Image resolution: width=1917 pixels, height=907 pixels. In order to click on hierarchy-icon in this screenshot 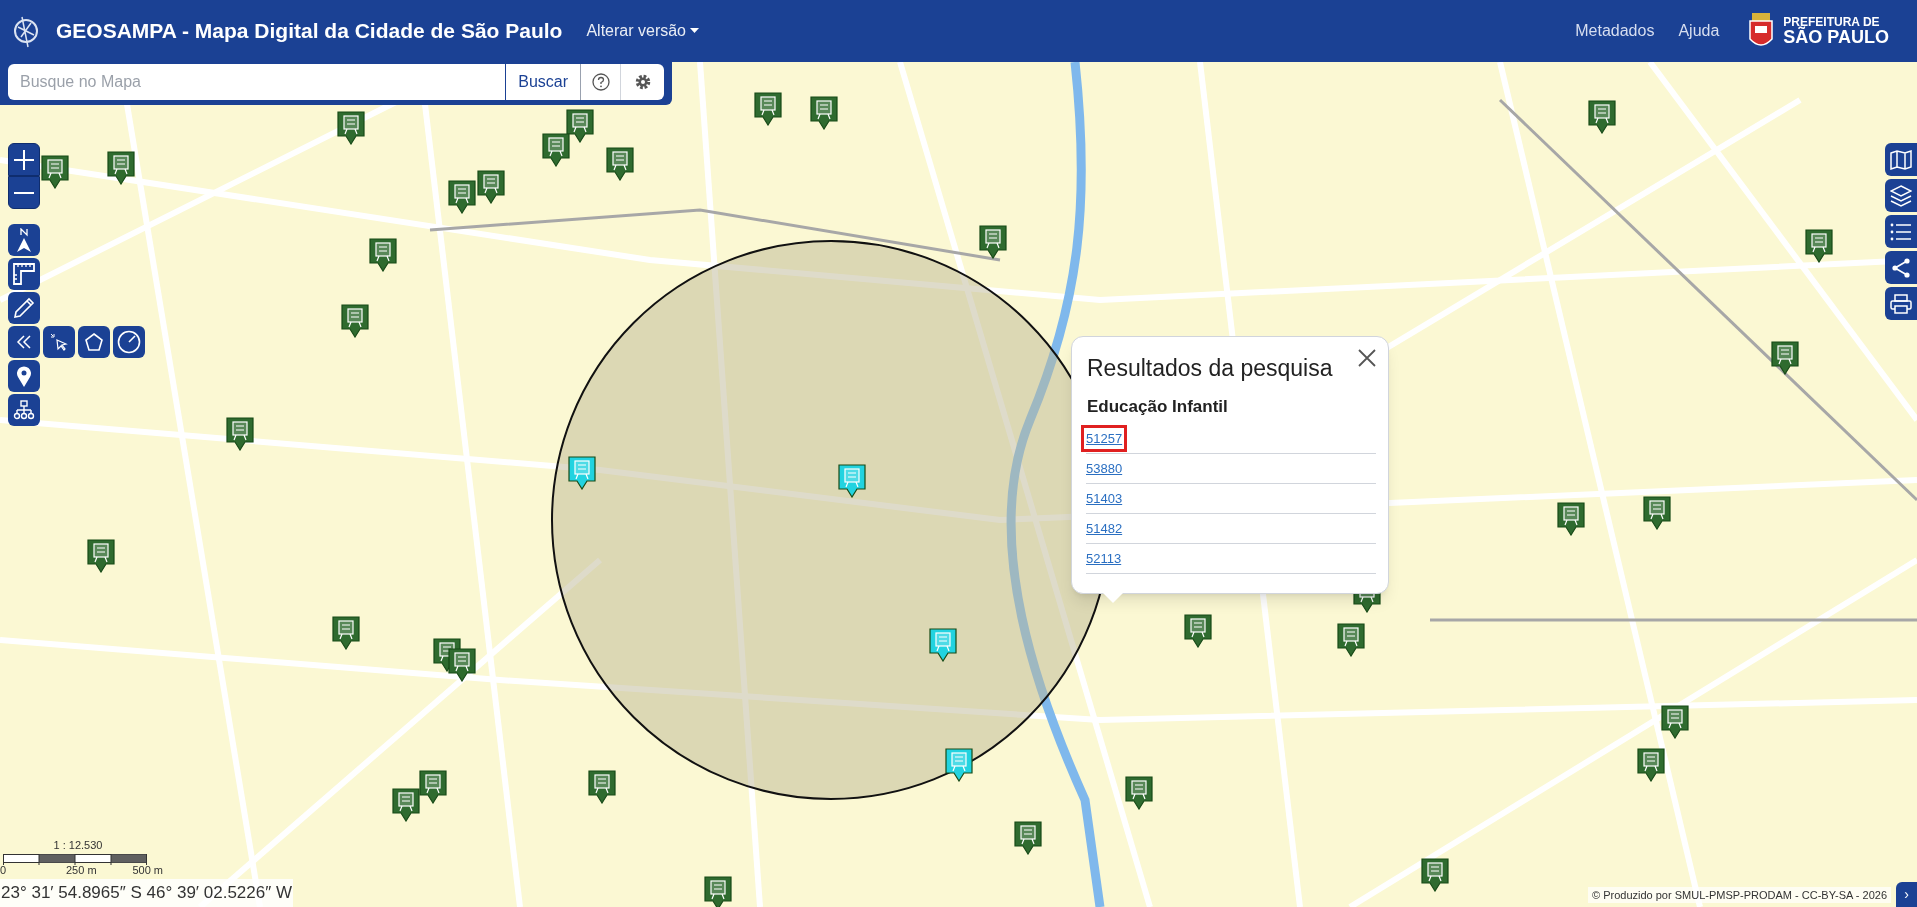, I will do `click(24, 410)`.